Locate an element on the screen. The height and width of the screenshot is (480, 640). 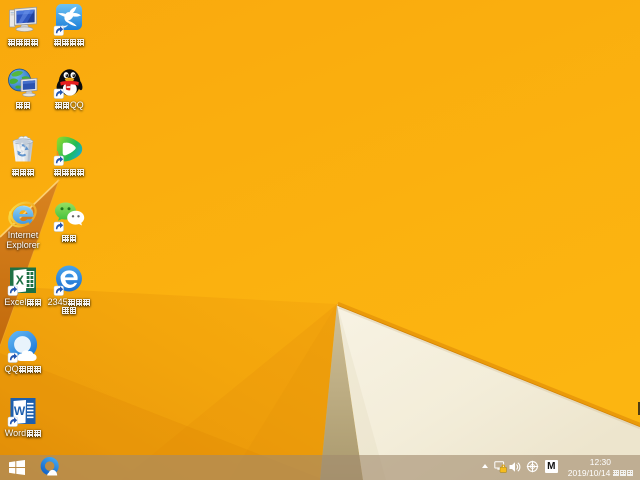
svg-text: W is located at coordinates (20, 411).